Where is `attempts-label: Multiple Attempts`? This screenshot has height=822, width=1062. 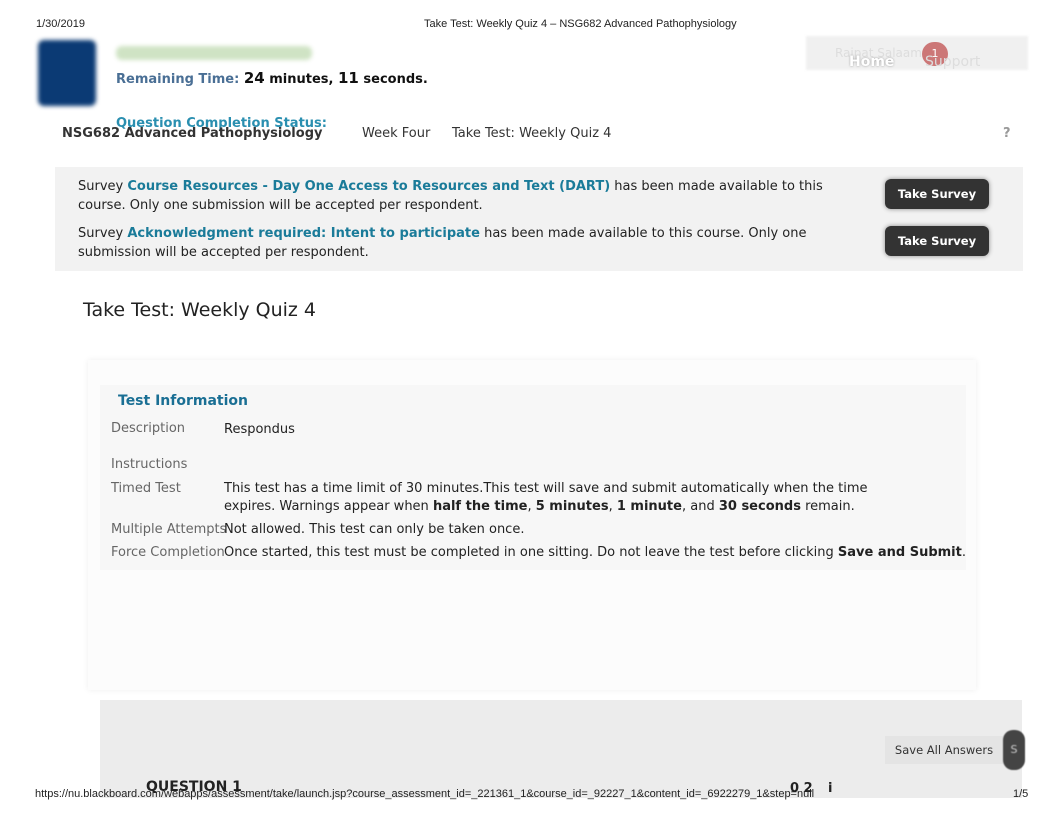 attempts-label: Multiple Attempts is located at coordinates (169, 529).